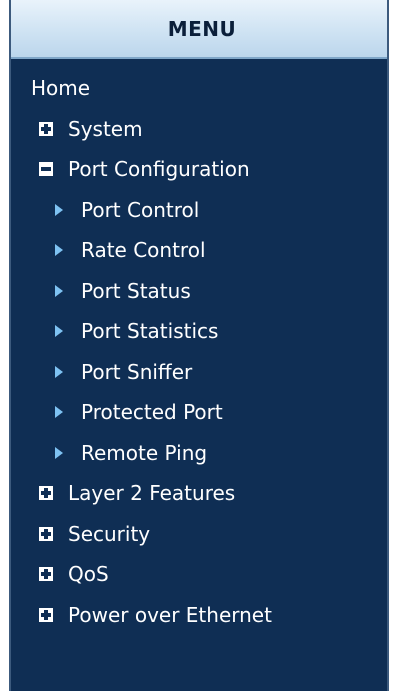 This screenshot has height=691, width=398. Describe the element at coordinates (105, 128) in the screenshot. I see `menu-group-system-label: System` at that location.